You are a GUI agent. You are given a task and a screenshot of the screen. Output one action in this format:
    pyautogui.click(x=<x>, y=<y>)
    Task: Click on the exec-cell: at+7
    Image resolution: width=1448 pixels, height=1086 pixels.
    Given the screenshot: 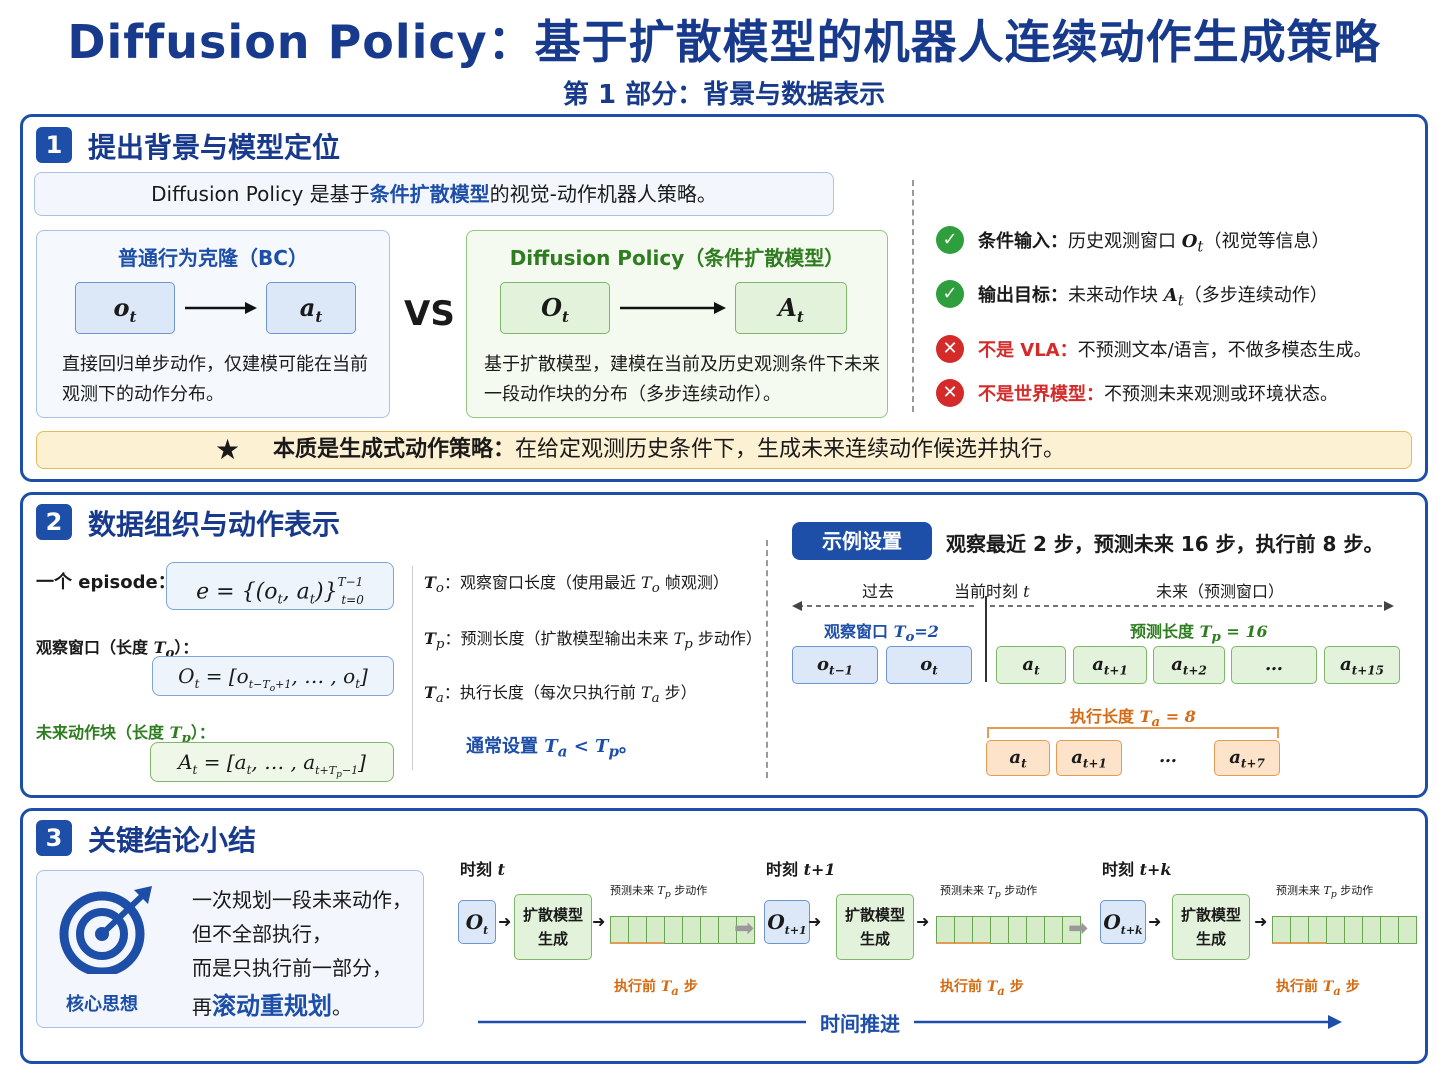 What is the action you would take?
    pyautogui.click(x=1247, y=758)
    